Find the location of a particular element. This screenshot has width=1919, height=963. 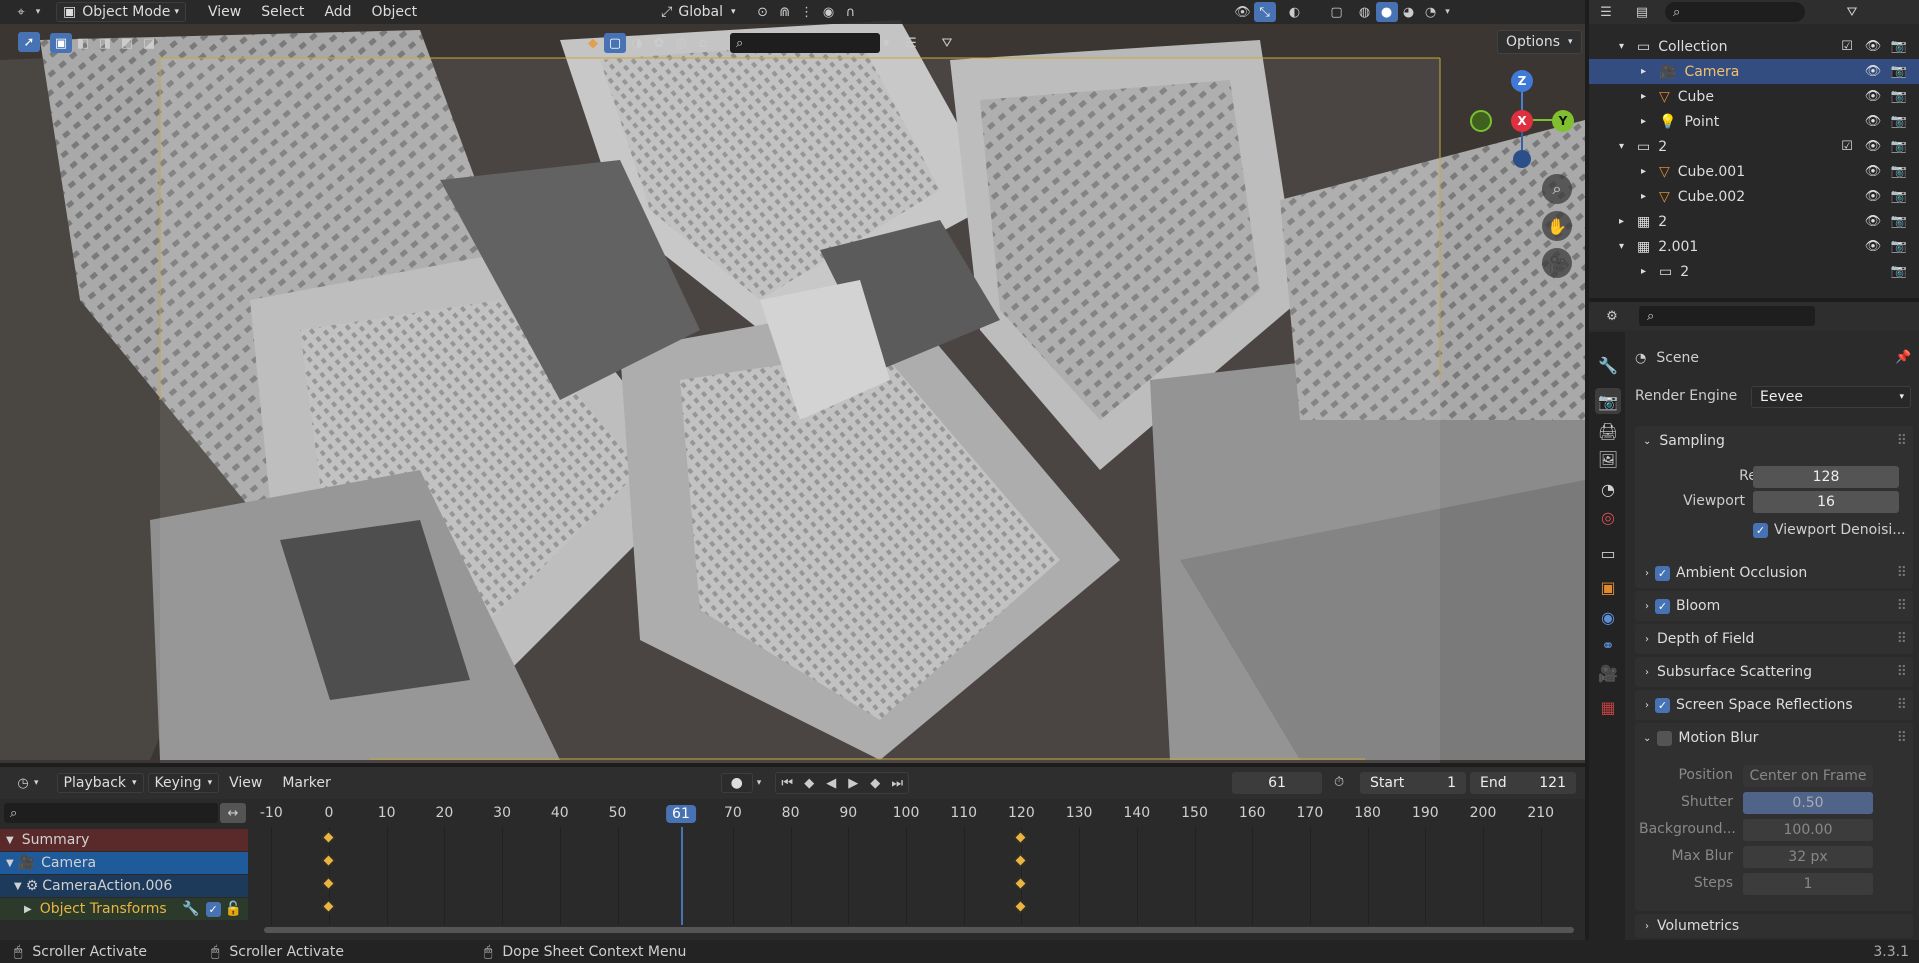

bloom-panel: › ✓ Bloom ⠿ is located at coordinates (1774, 606).